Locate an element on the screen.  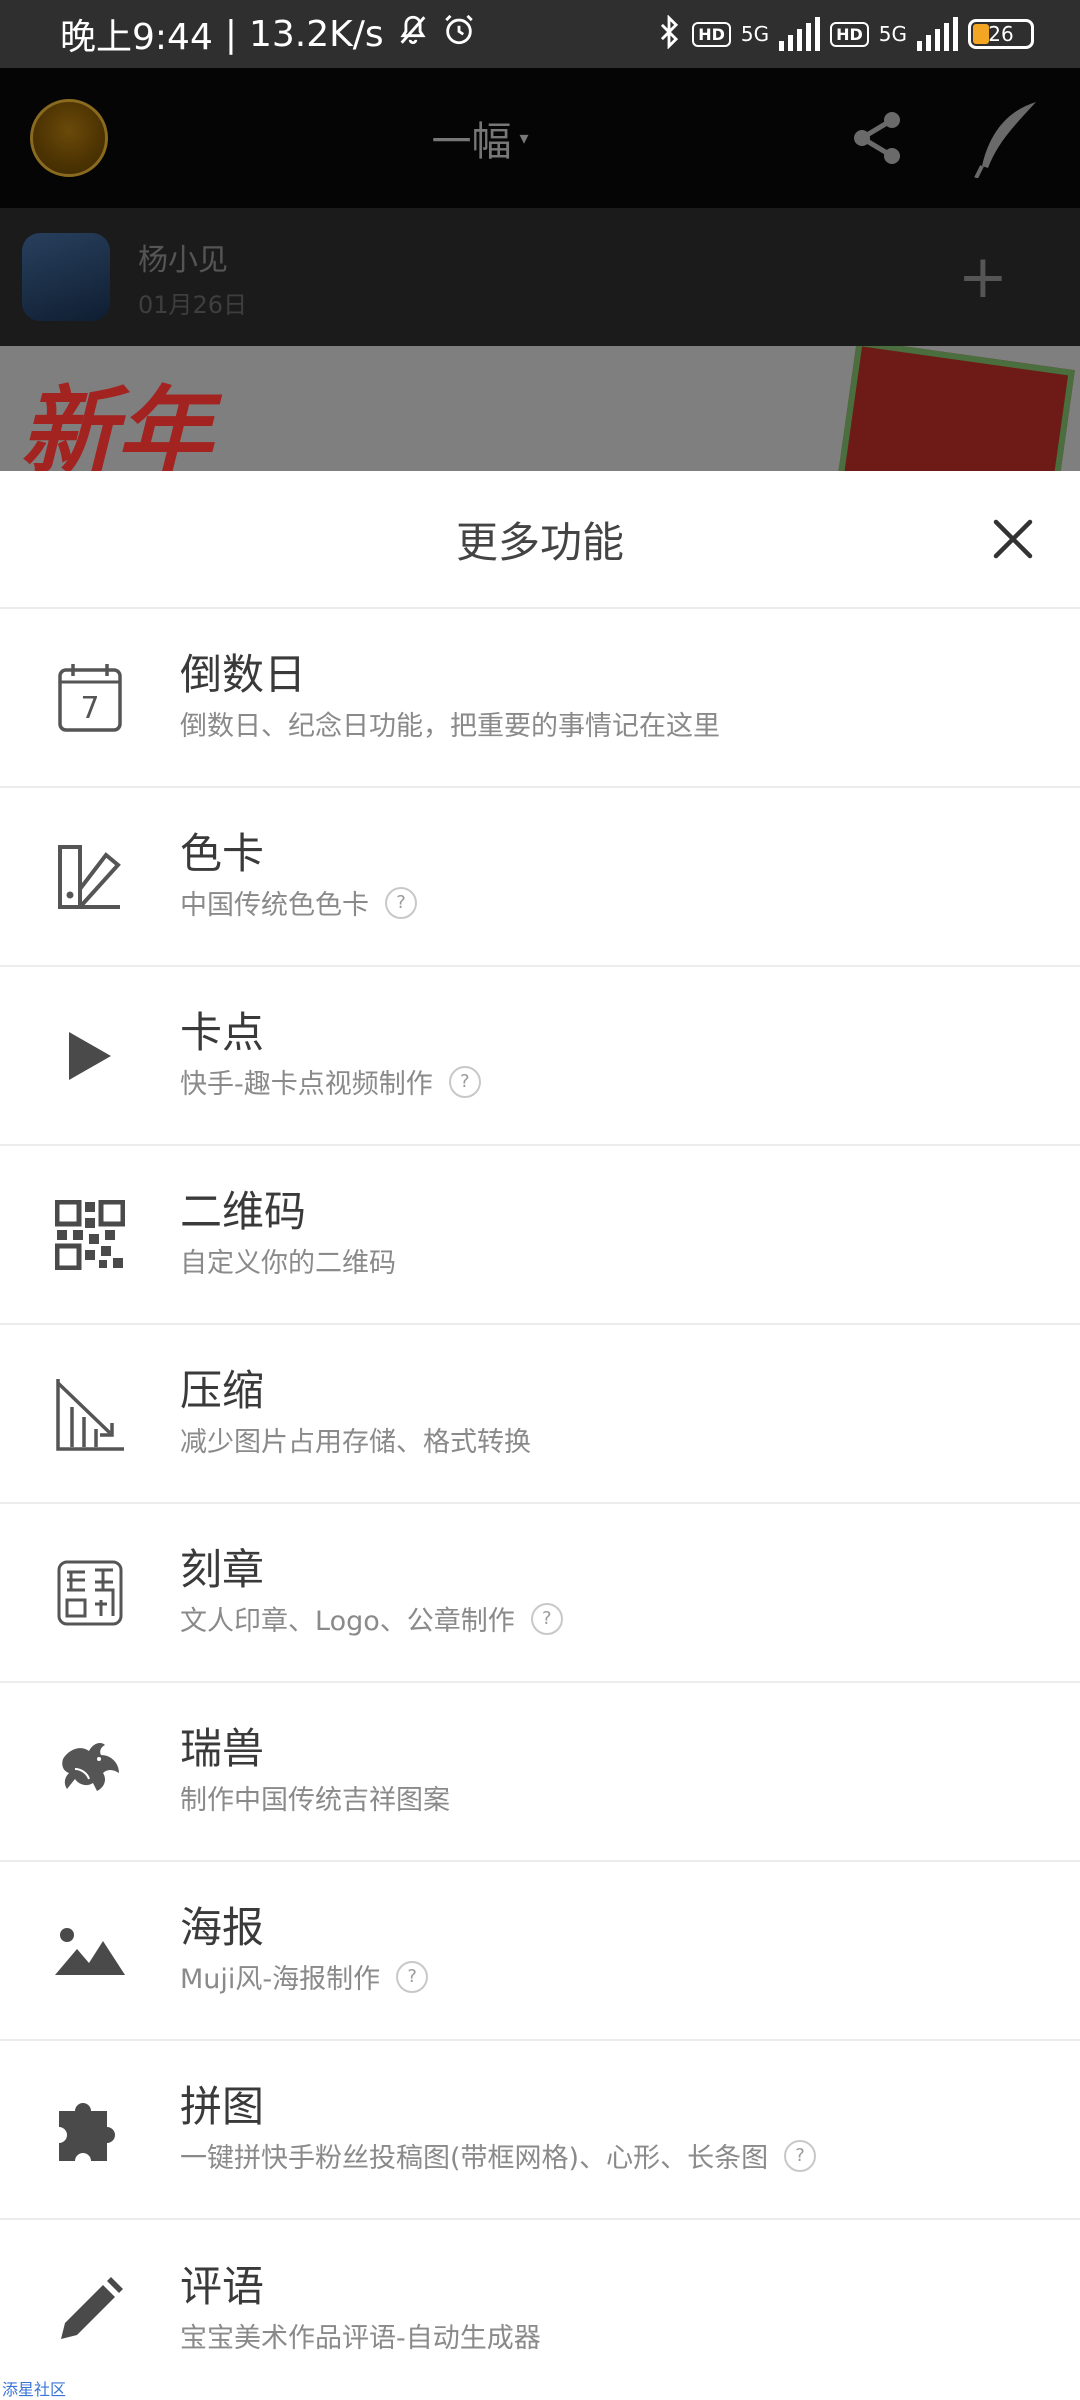
feature-subtitle: 中国传统色色卡 ? is located at coordinates (298, 902).